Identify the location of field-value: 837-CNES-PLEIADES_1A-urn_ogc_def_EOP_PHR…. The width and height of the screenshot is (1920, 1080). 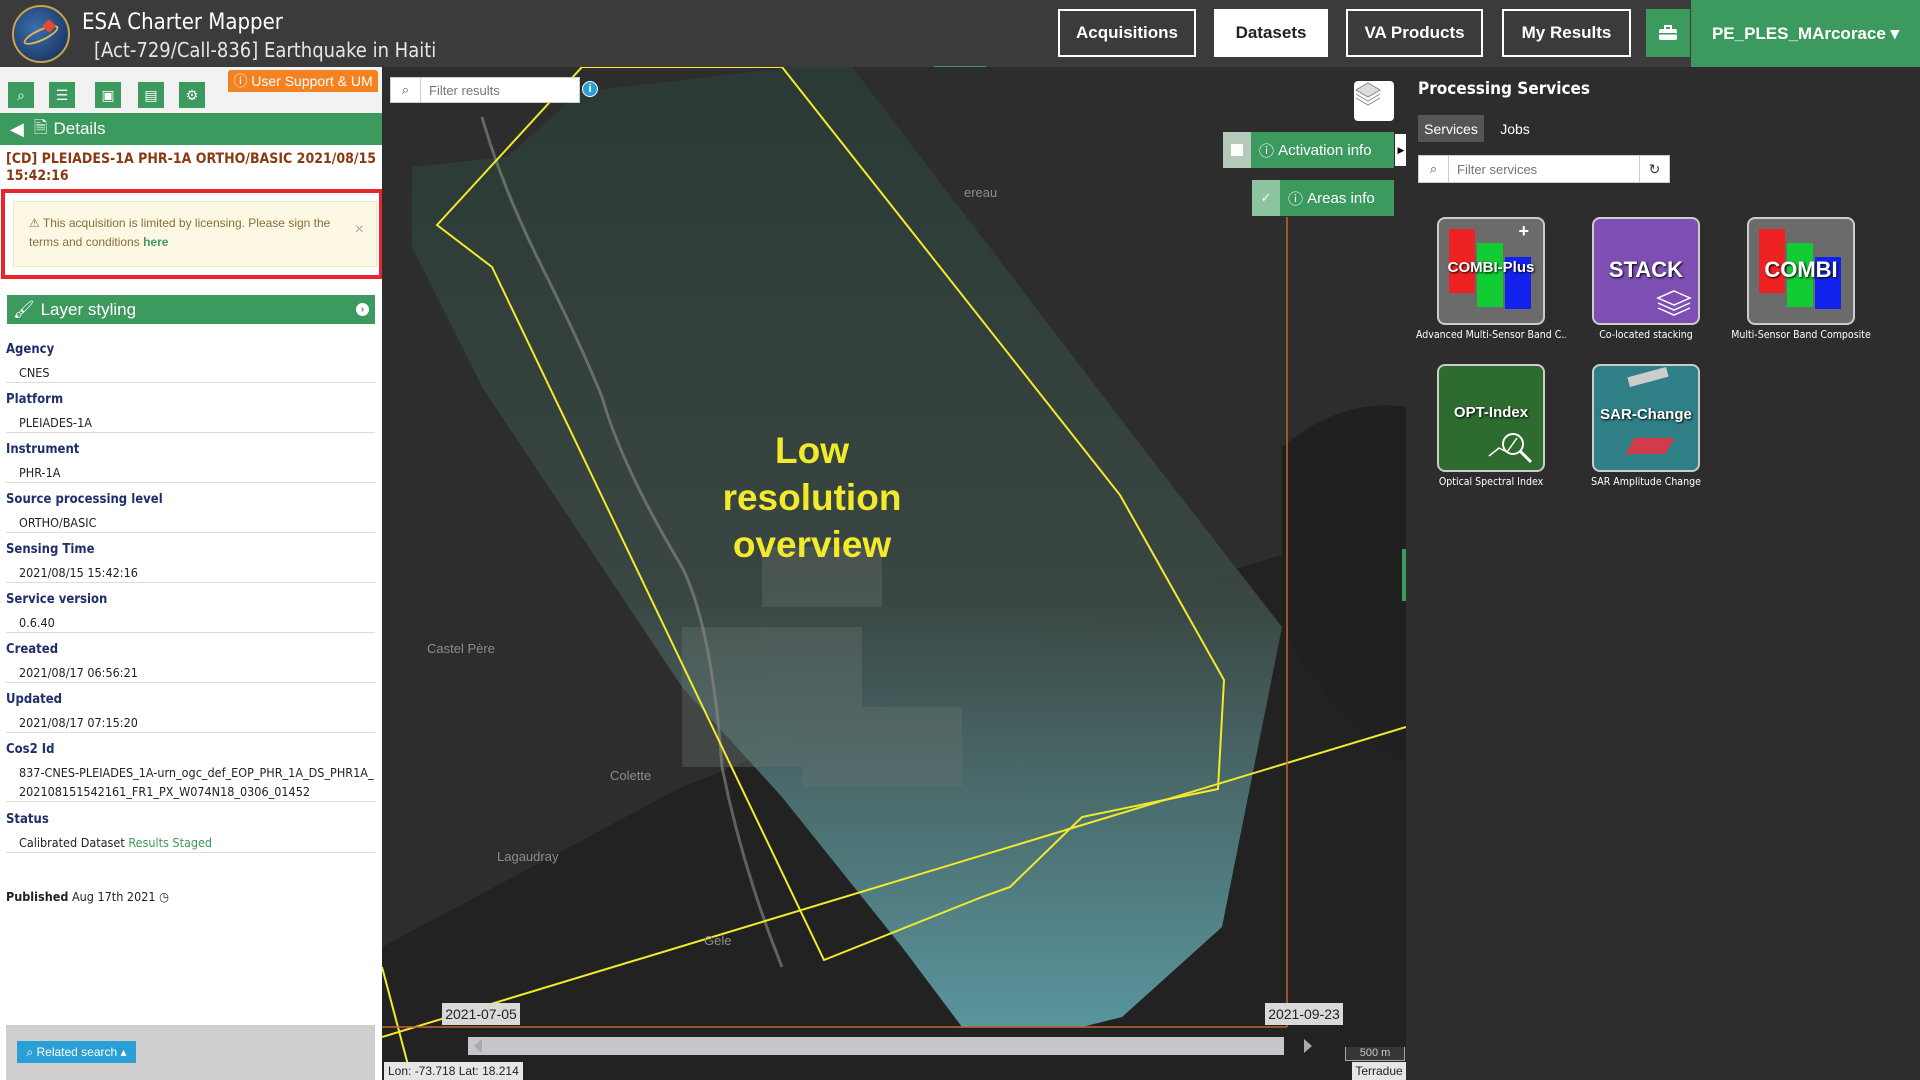
(196, 782).